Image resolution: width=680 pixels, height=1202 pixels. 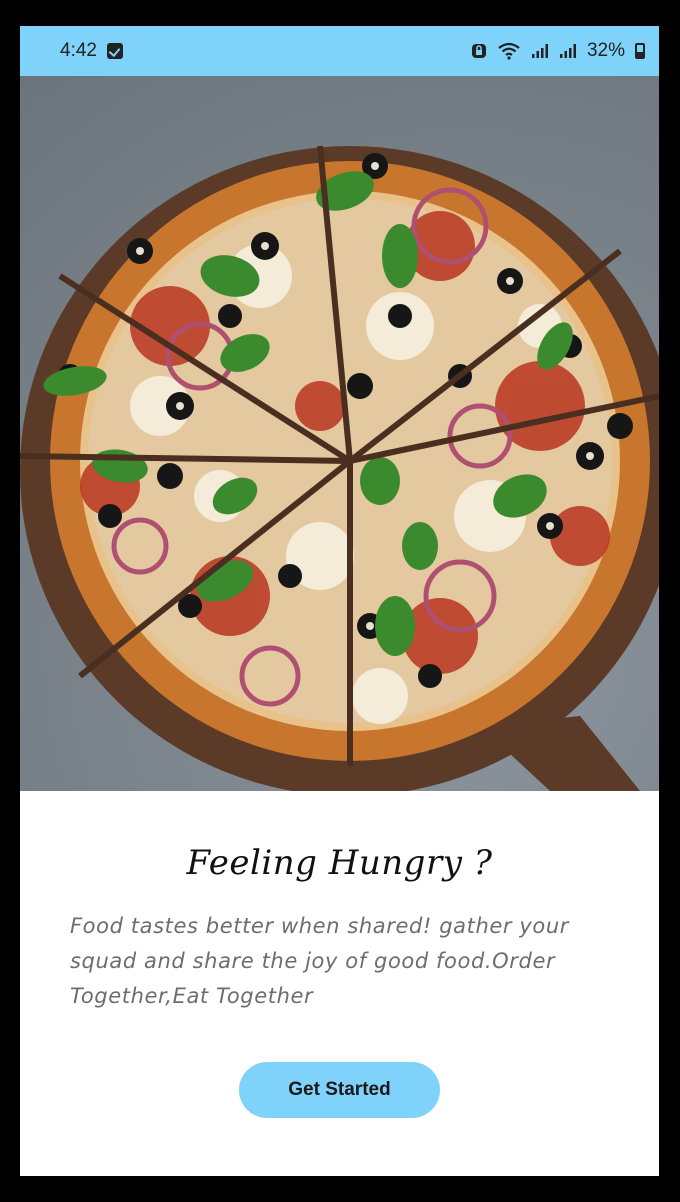 What do you see at coordinates (339, 51) in the screenshot?
I see `status-bar: 4:42 32%` at bounding box center [339, 51].